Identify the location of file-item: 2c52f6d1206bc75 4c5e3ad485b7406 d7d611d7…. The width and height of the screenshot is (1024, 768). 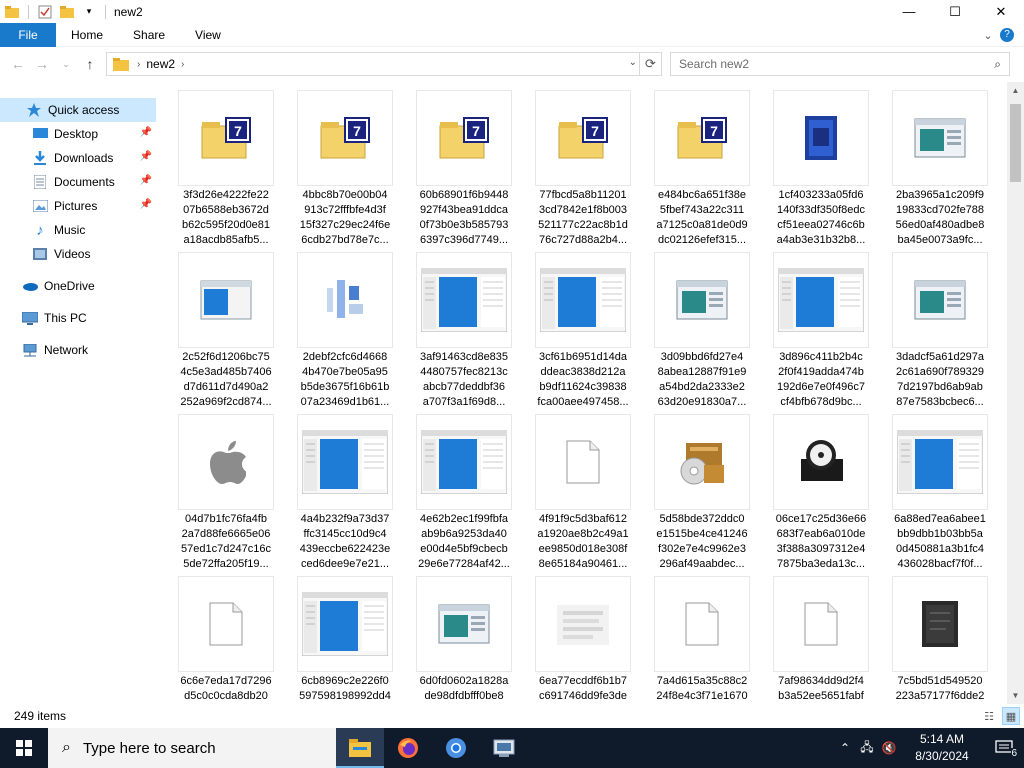
(226, 326).